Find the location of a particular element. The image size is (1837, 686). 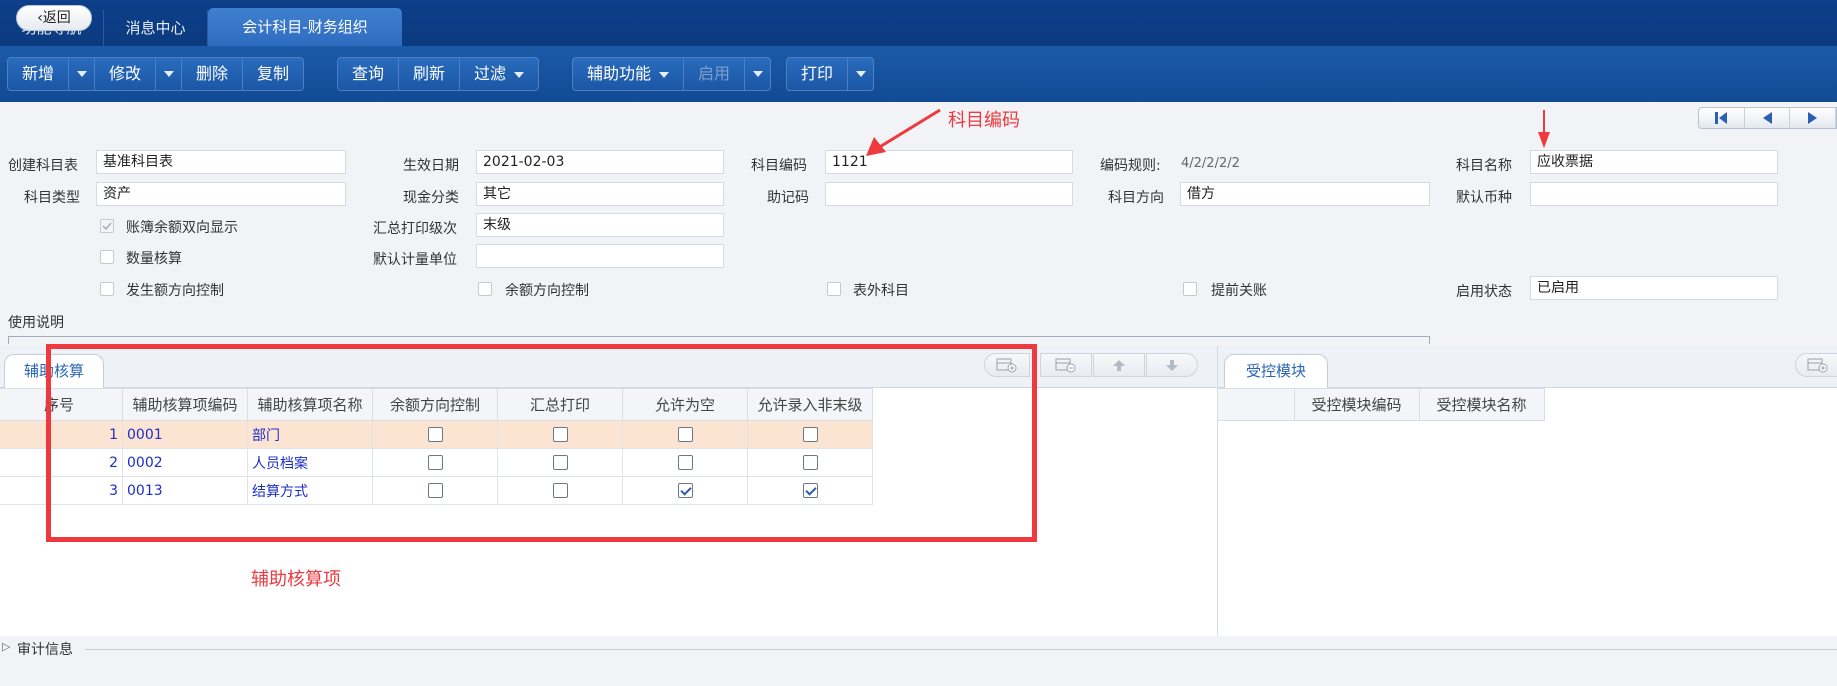

direction-field: 借方 is located at coordinates (1305, 194).